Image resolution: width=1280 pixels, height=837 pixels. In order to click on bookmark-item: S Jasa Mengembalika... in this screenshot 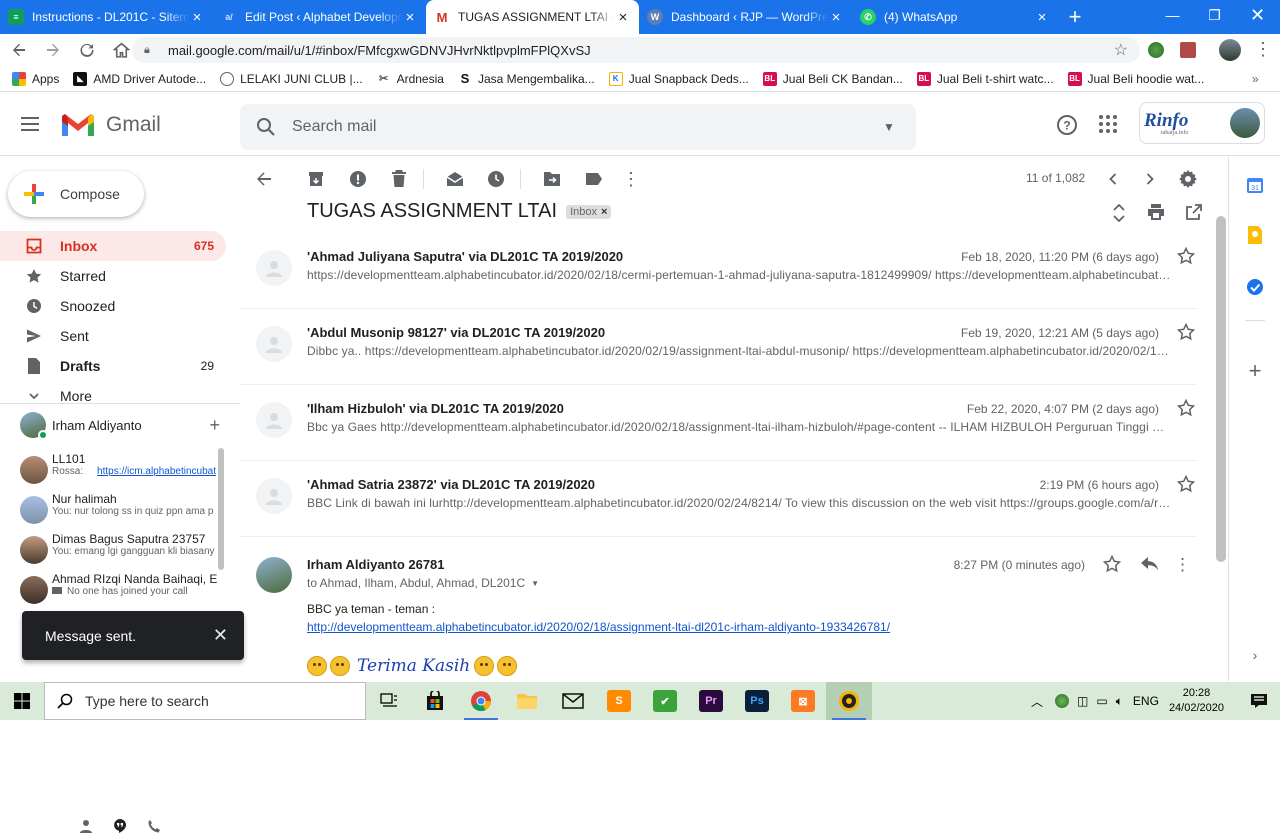, I will do `click(526, 78)`.